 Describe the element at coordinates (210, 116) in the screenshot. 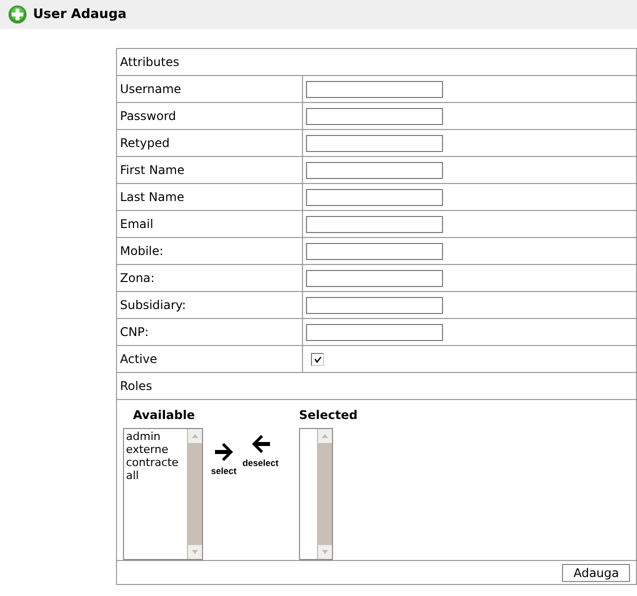

I see `field-label: Password` at that location.